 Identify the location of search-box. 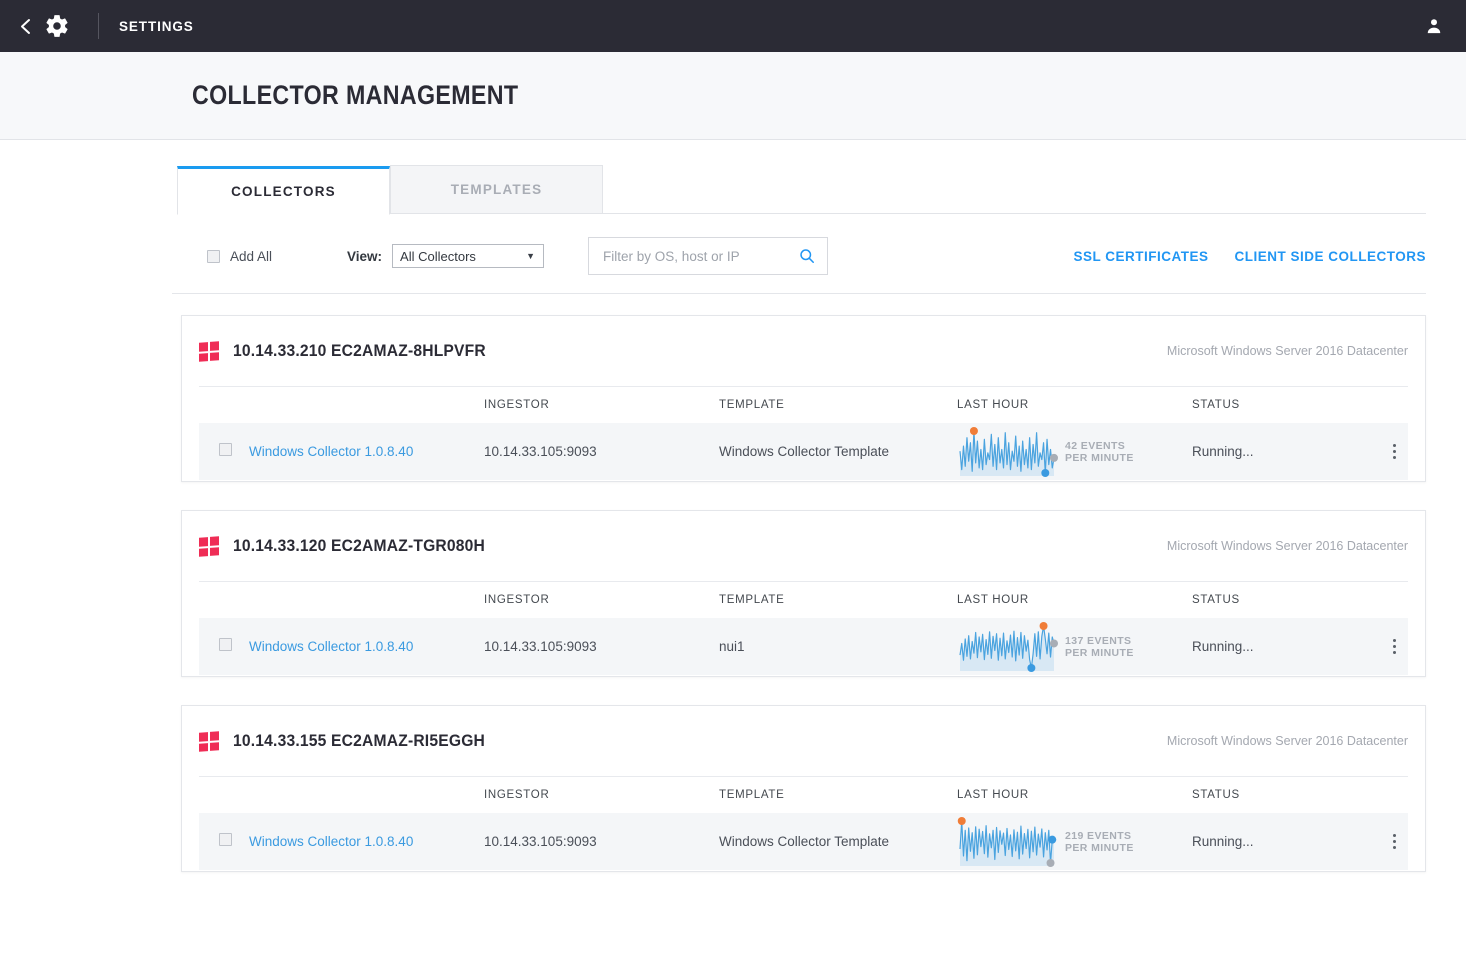
(708, 256).